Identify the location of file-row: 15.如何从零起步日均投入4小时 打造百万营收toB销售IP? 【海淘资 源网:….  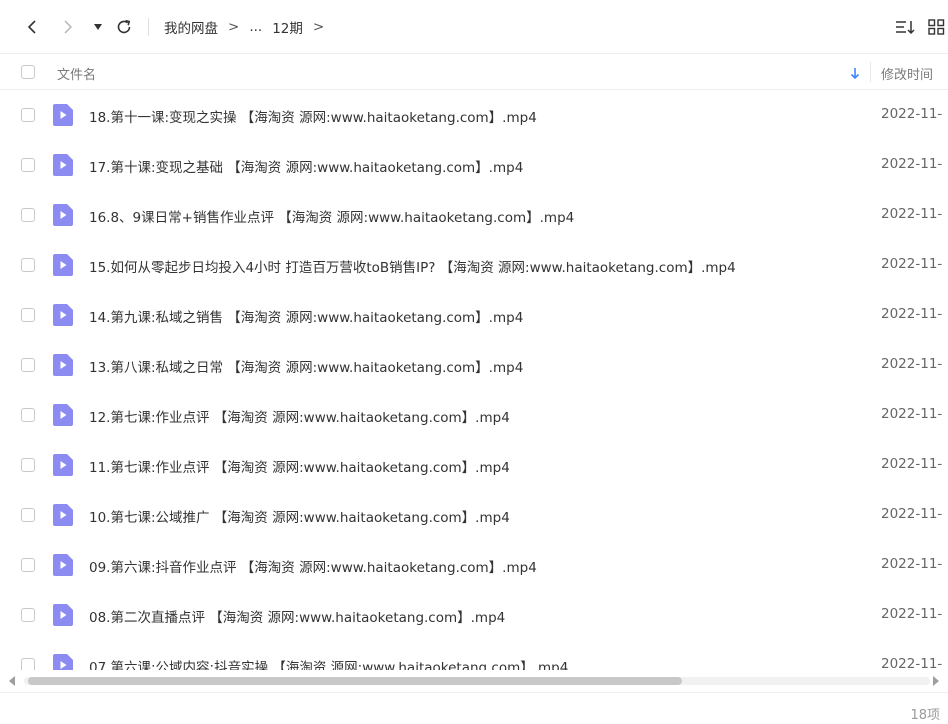
(474, 265).